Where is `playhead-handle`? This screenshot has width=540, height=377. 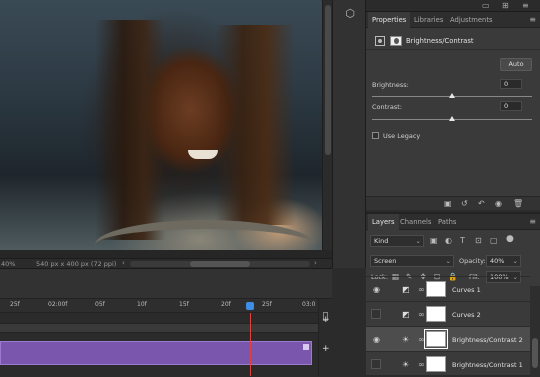 playhead-handle is located at coordinates (250, 306).